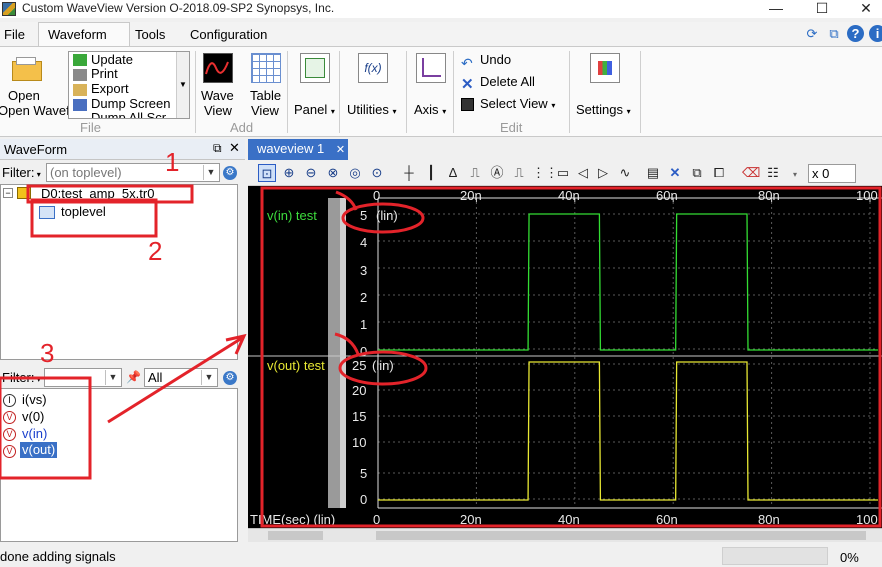 Image resolution: width=882 pixels, height=567 pixels. I want to click on annotation-number-1: 1, so click(172, 162).